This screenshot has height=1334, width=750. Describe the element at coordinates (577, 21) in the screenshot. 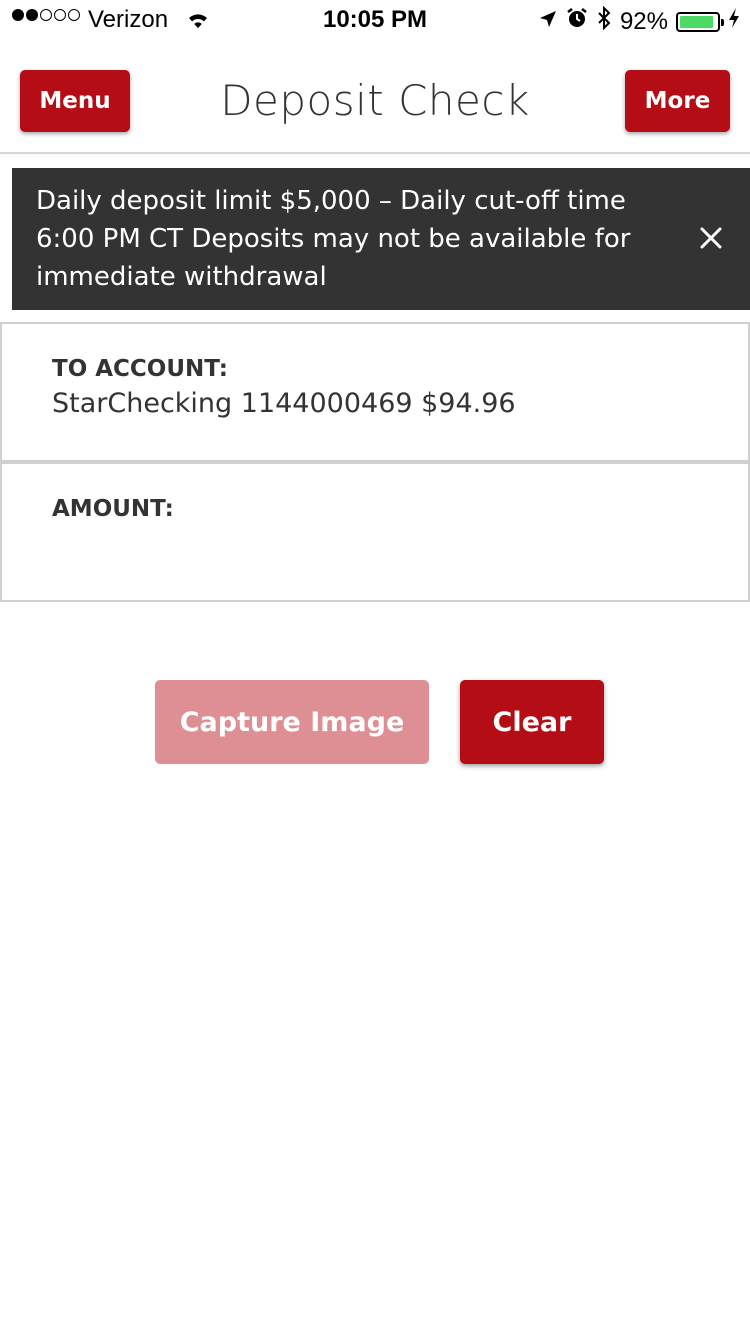

I see `alarm-clock-icon` at that location.